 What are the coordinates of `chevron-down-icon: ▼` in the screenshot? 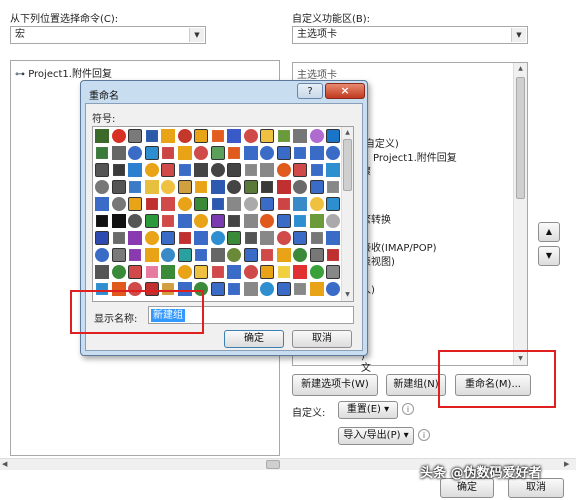 It's located at (196, 35).